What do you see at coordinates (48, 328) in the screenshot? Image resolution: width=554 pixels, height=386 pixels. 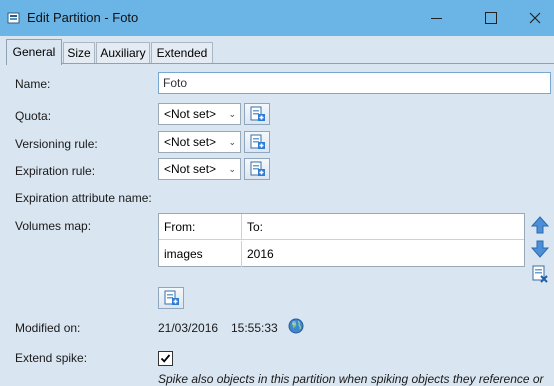 I see `modified-on-label: Modified on:` at bounding box center [48, 328].